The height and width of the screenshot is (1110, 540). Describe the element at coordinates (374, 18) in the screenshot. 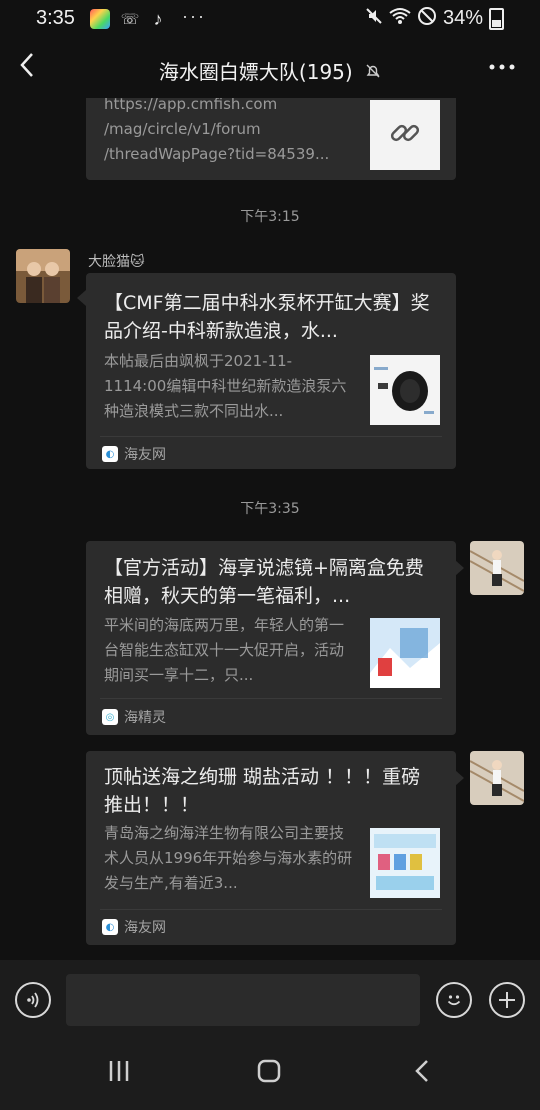

I see `mute-icon` at that location.